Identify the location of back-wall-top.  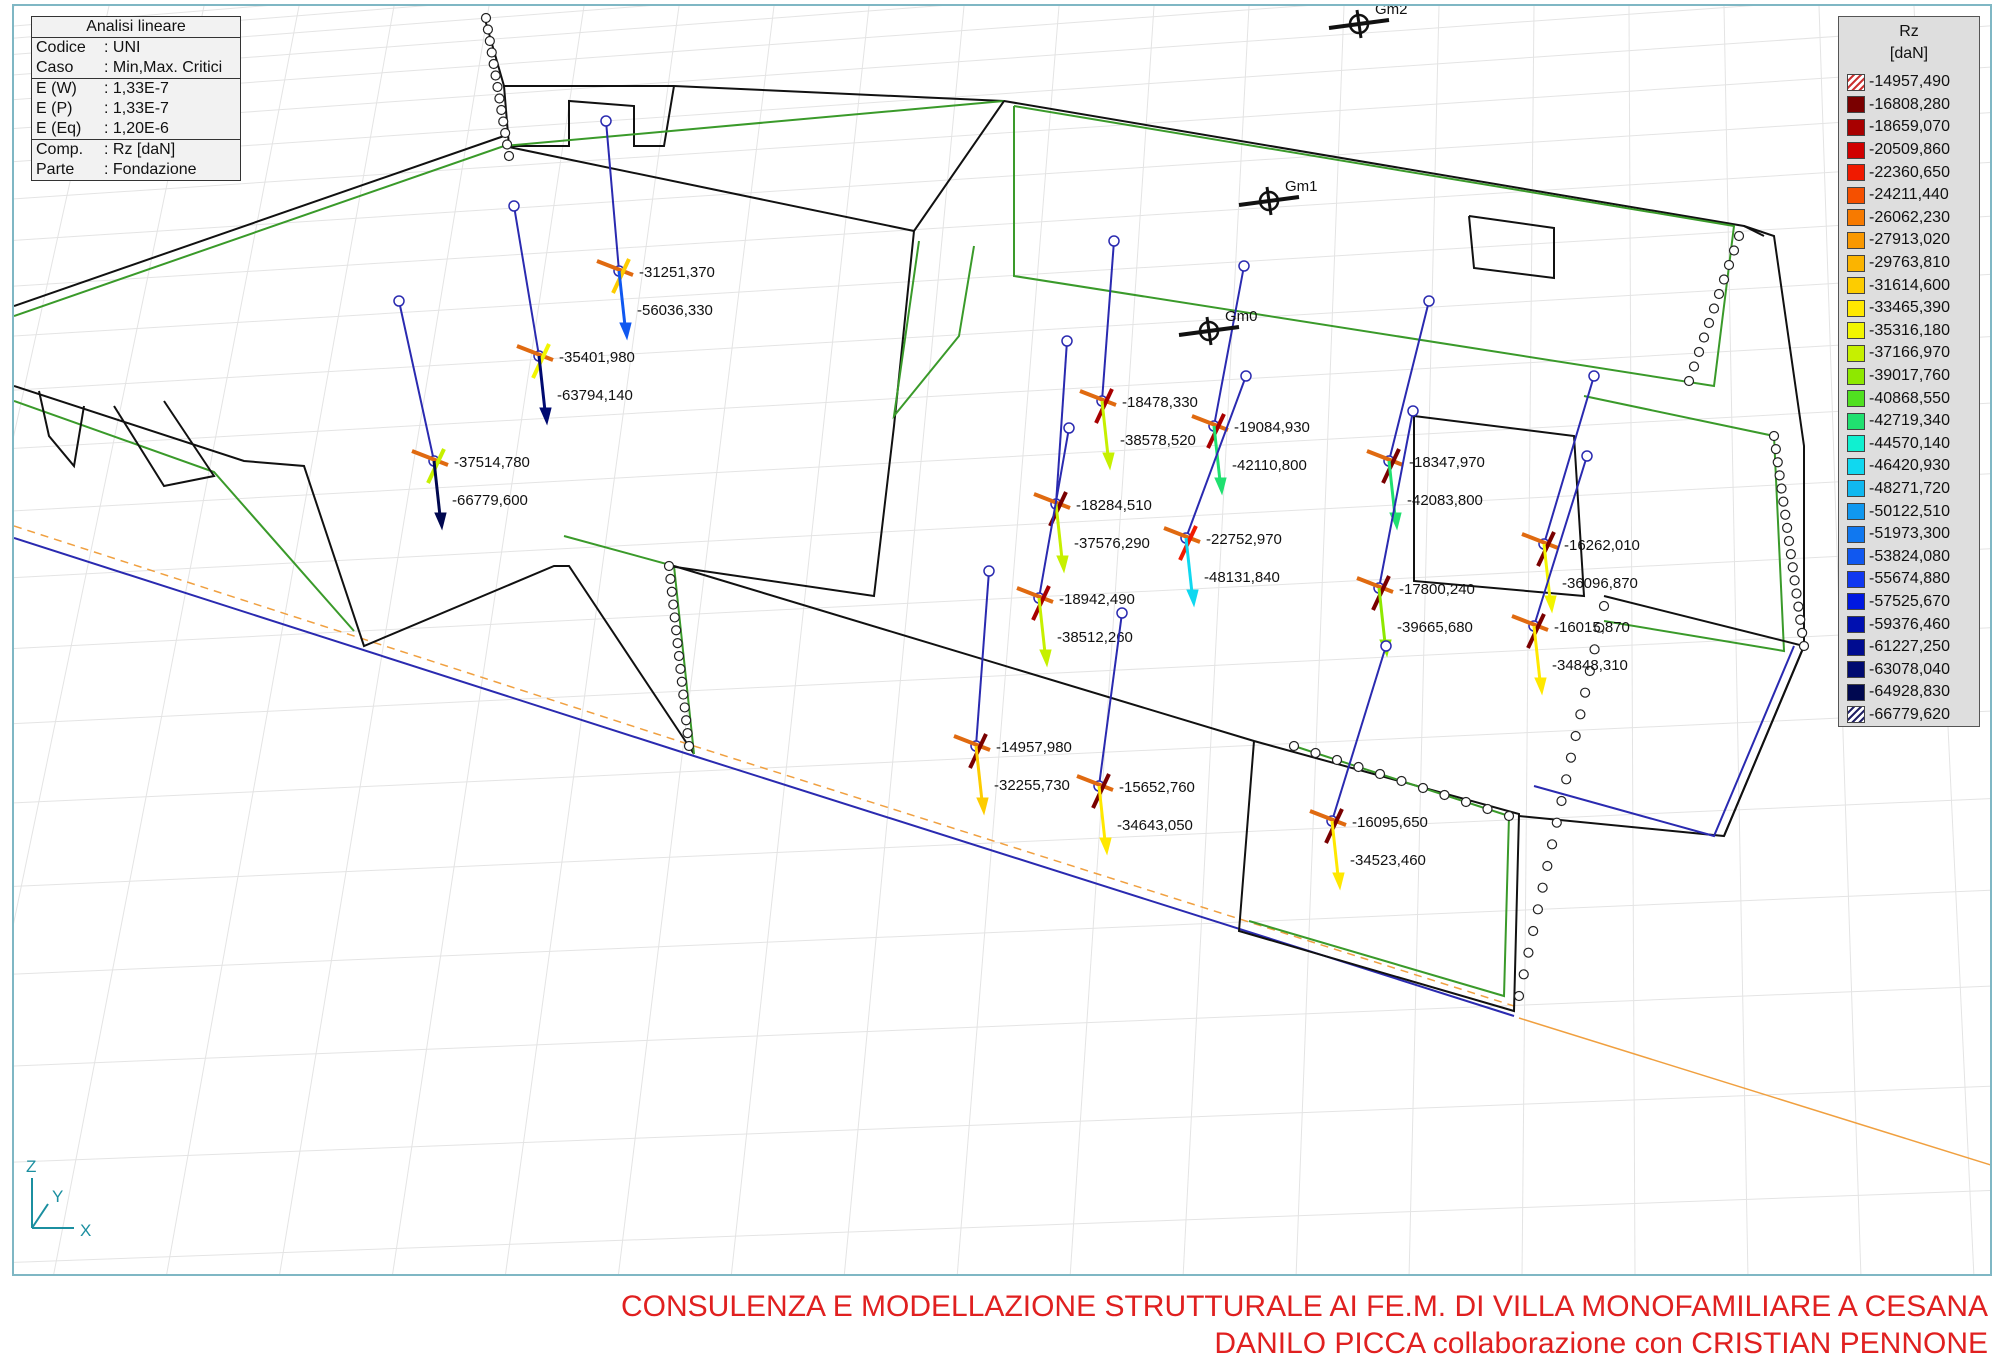
(1124, 126).